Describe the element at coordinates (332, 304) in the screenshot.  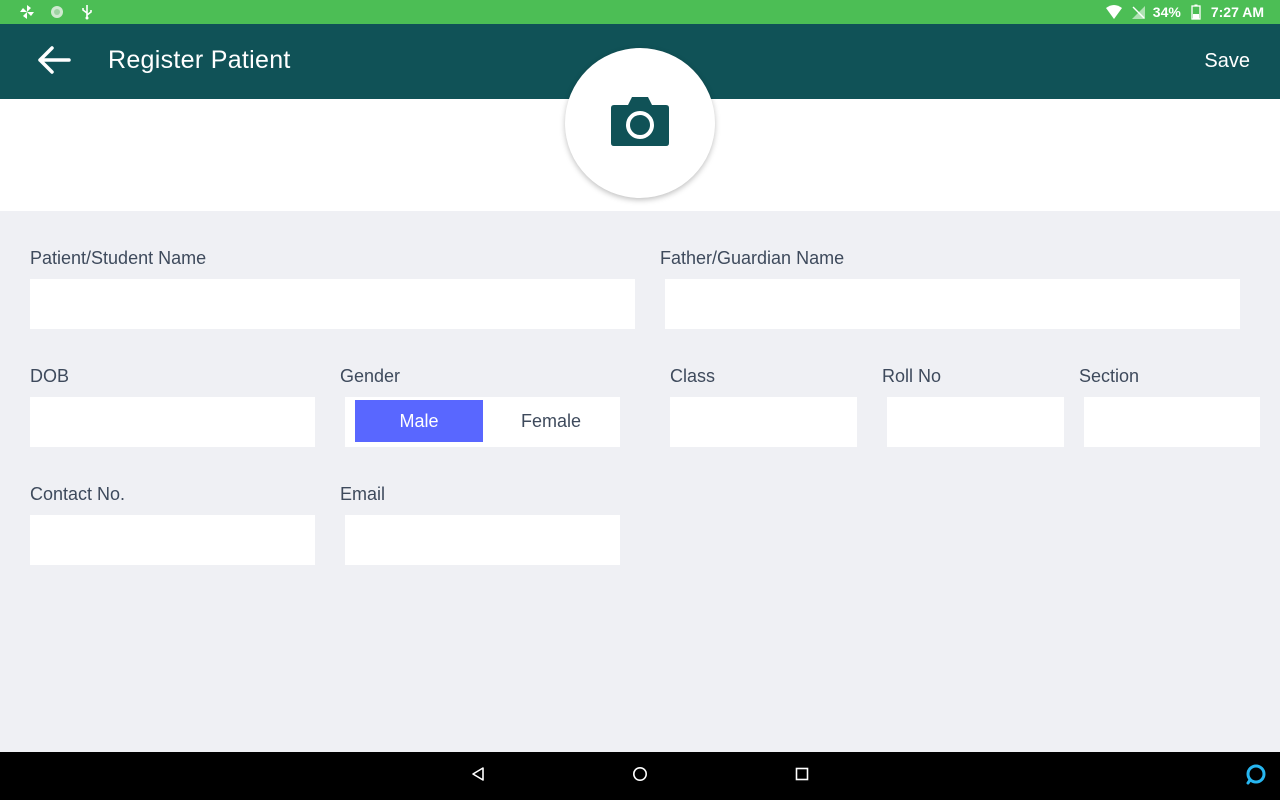
I see `patient-name-input` at that location.